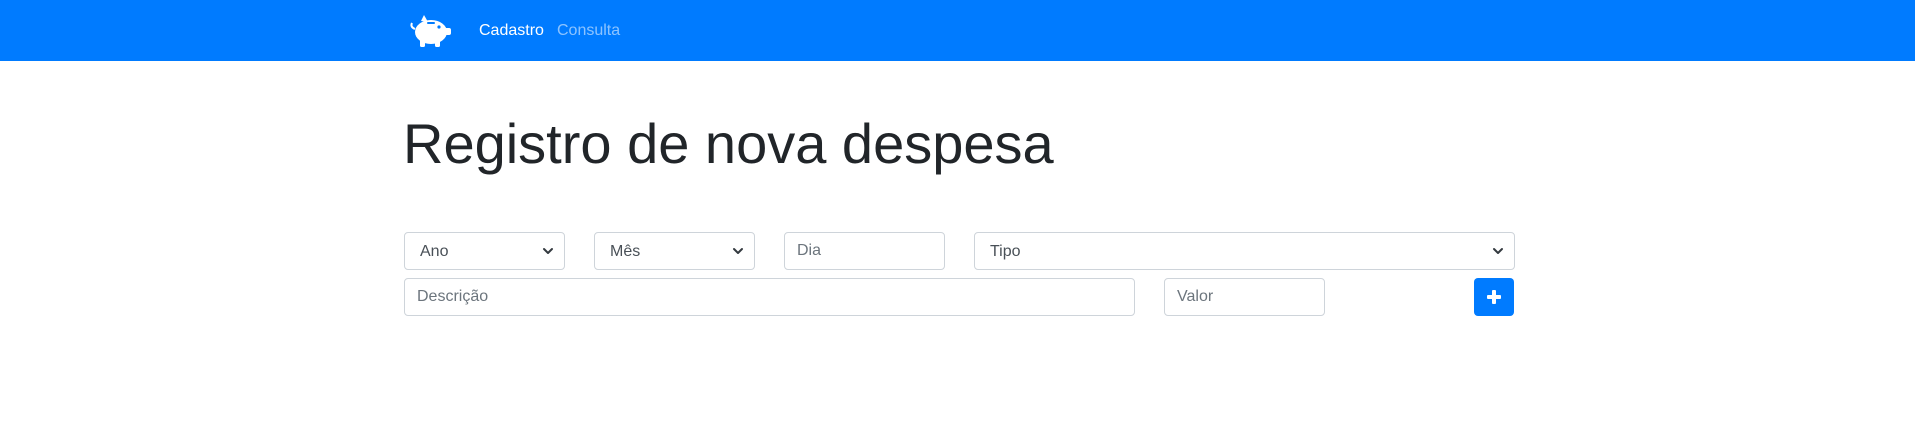 Image resolution: width=1915 pixels, height=435 pixels. What do you see at coordinates (625, 251) in the screenshot?
I see `mes-select-value: Mês` at bounding box center [625, 251].